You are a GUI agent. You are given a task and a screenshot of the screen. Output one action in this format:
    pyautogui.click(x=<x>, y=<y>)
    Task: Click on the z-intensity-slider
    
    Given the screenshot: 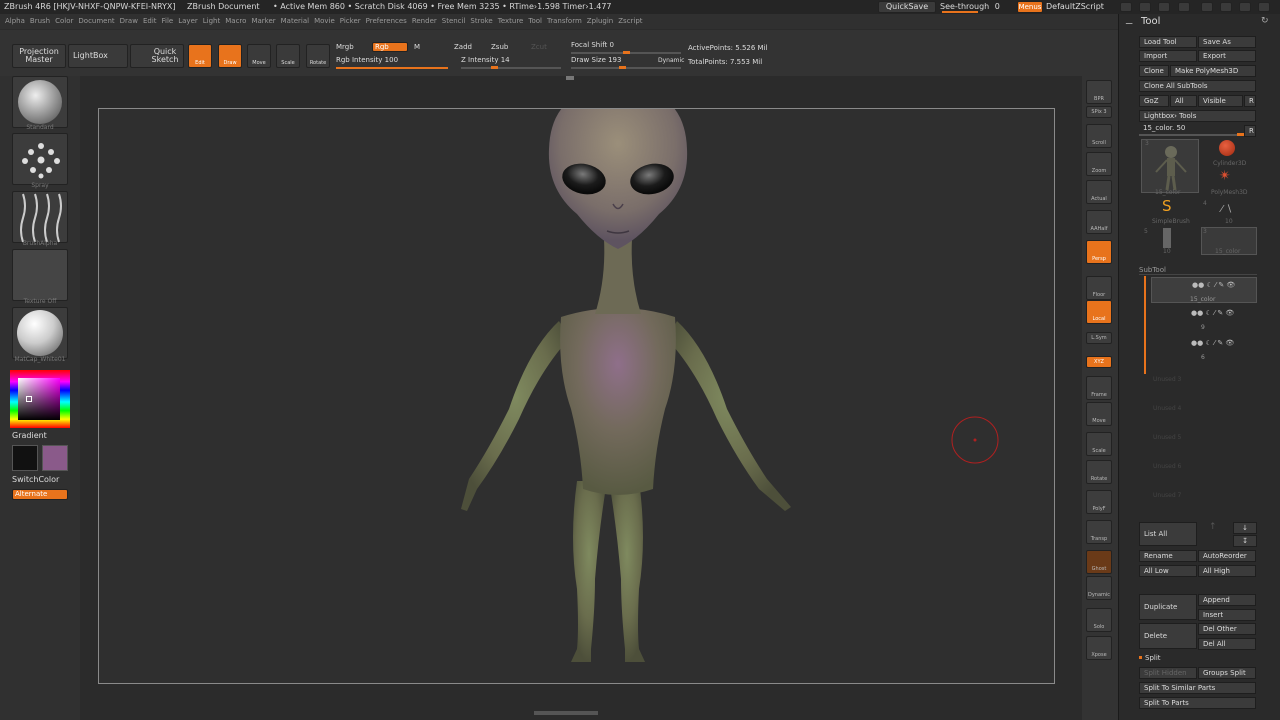 What is the action you would take?
    pyautogui.click(x=511, y=67)
    